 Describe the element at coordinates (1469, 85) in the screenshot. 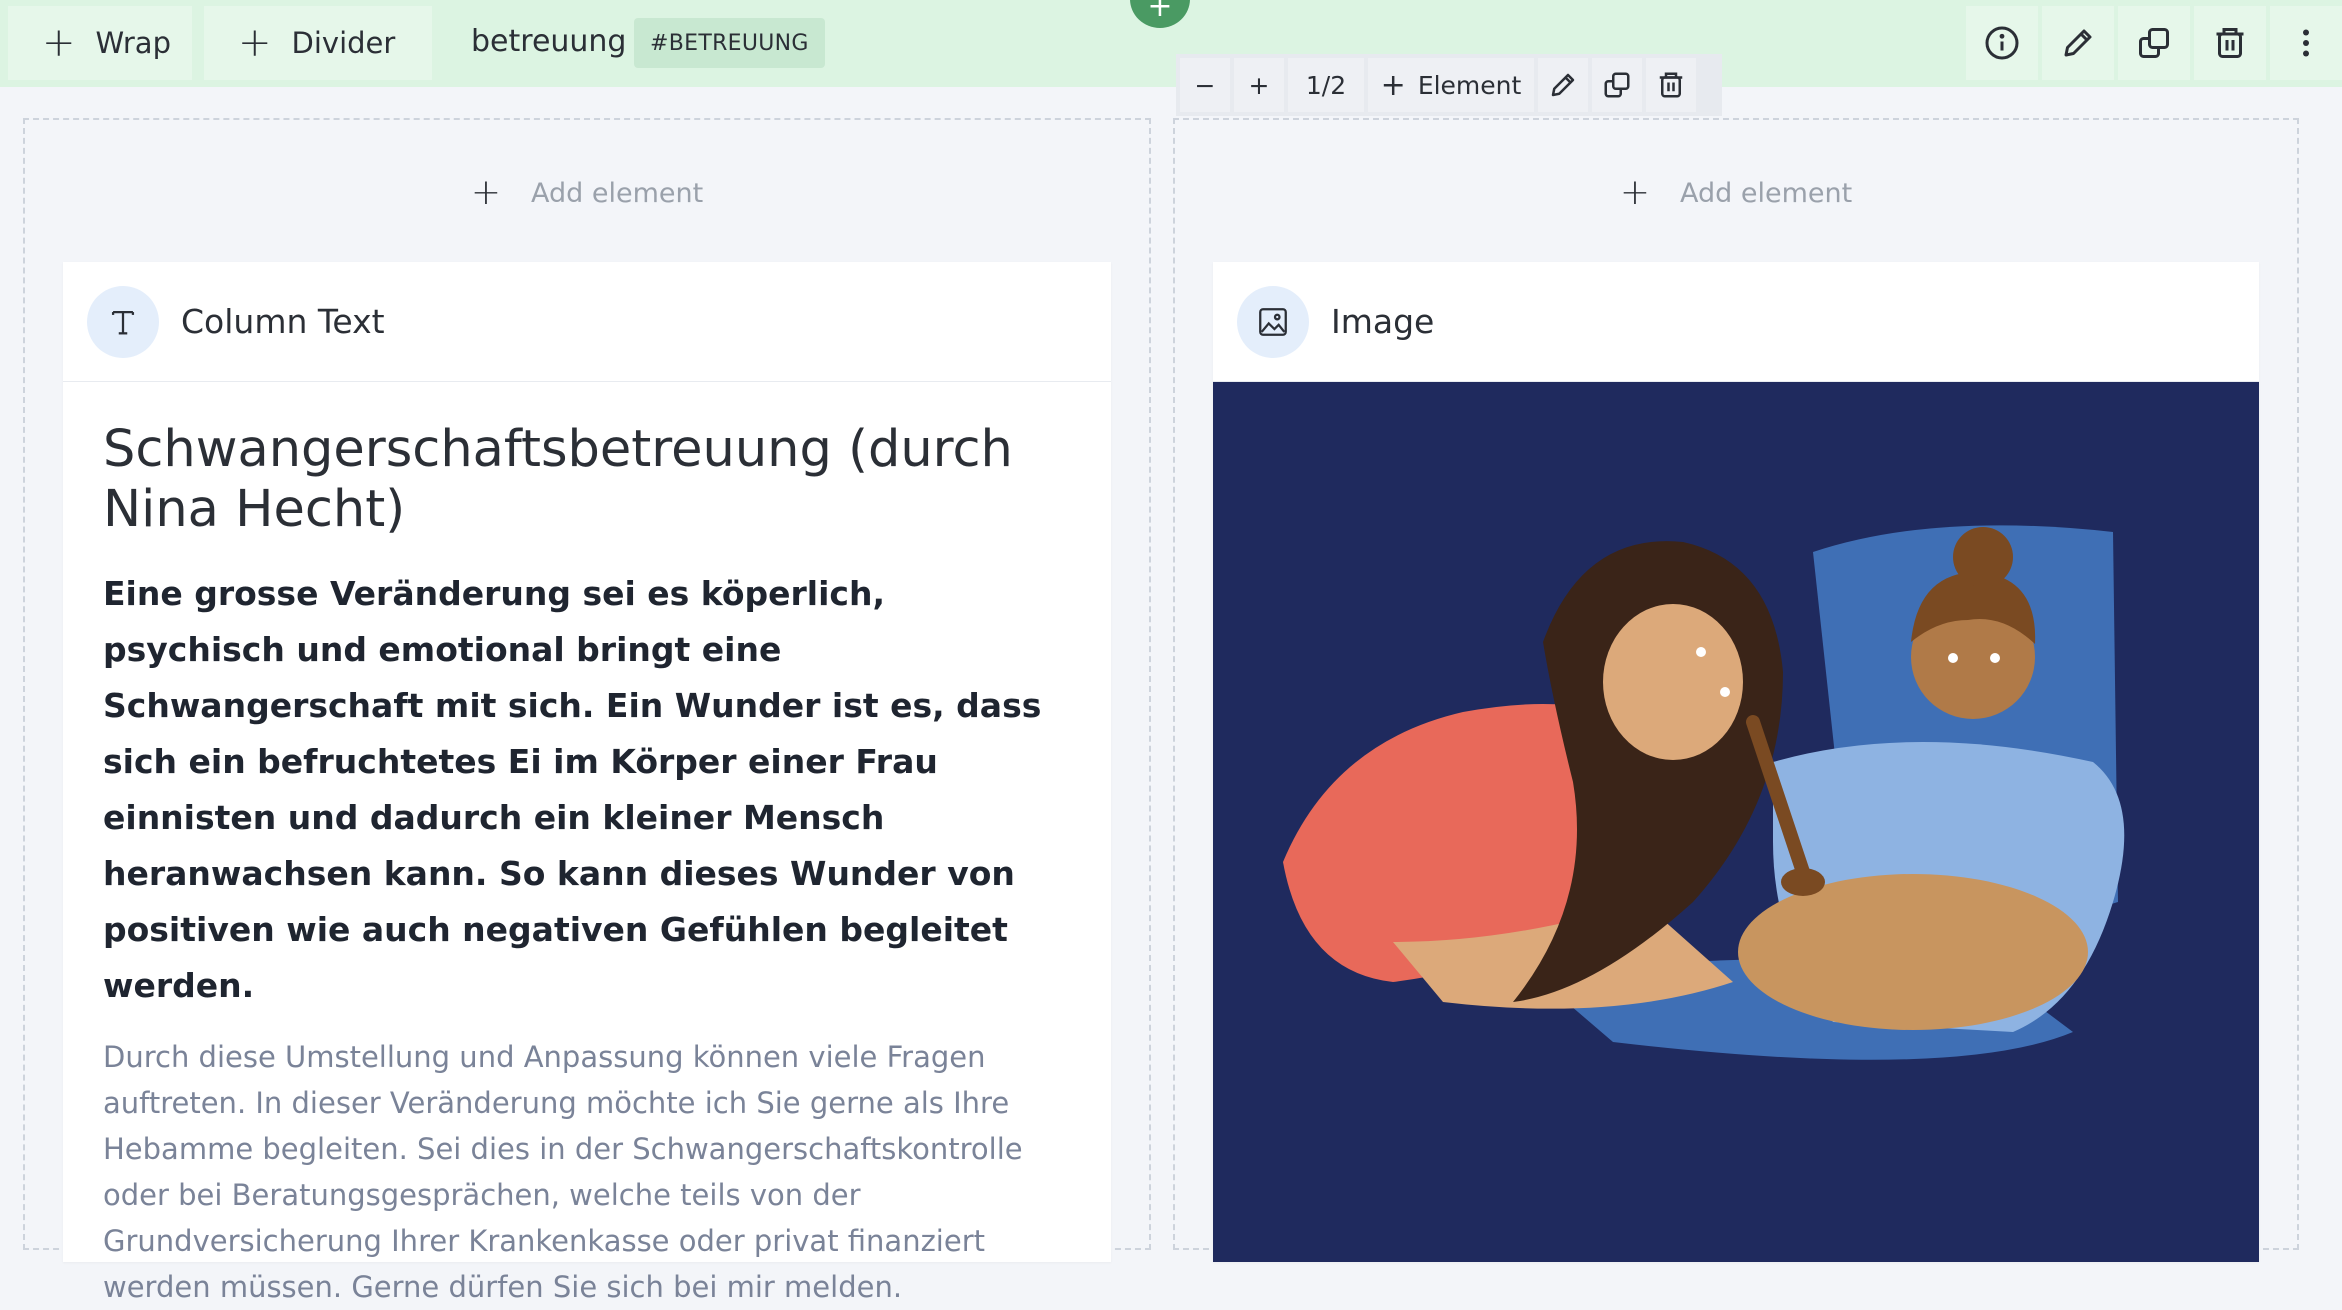

I see `add-element-toolbar-label: Element` at that location.